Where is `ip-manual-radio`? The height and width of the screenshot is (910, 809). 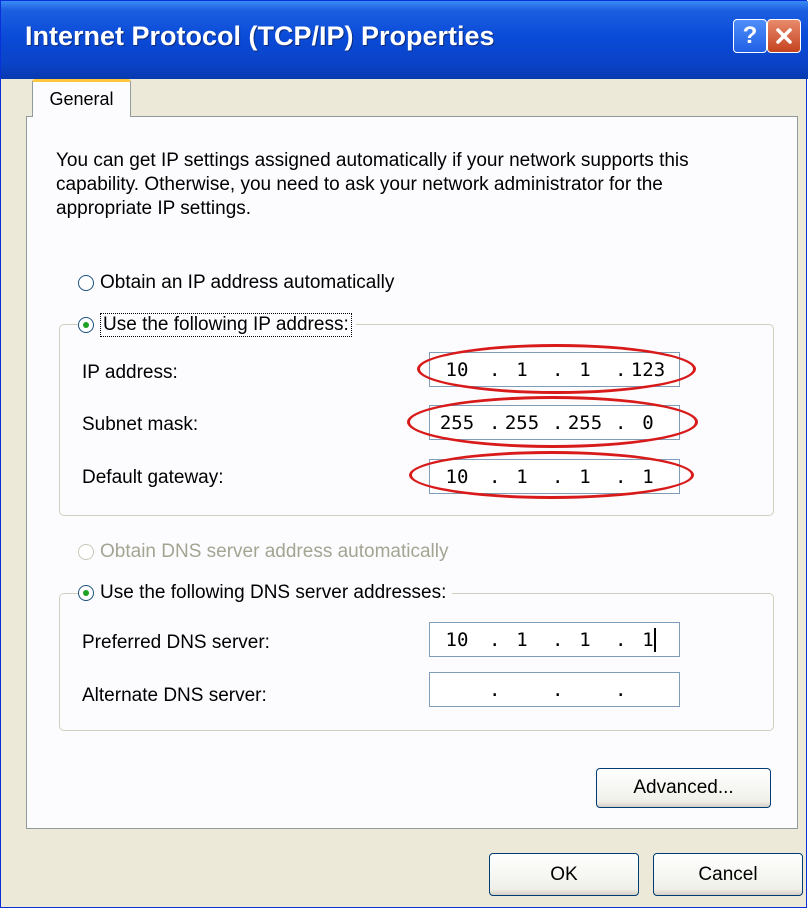
ip-manual-radio is located at coordinates (86, 325).